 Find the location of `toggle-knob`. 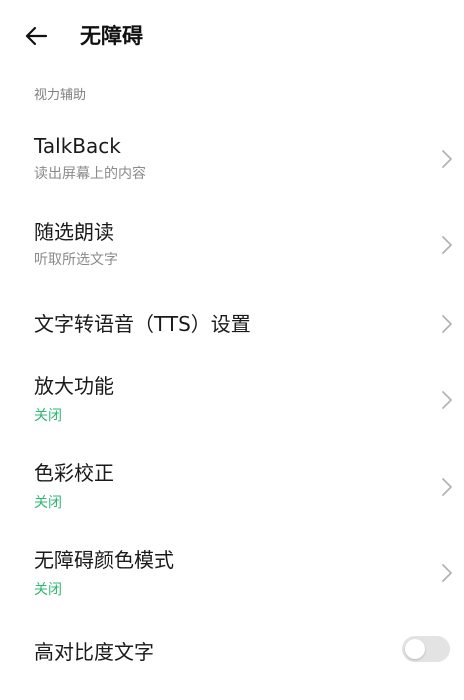

toggle-knob is located at coordinates (415, 649).